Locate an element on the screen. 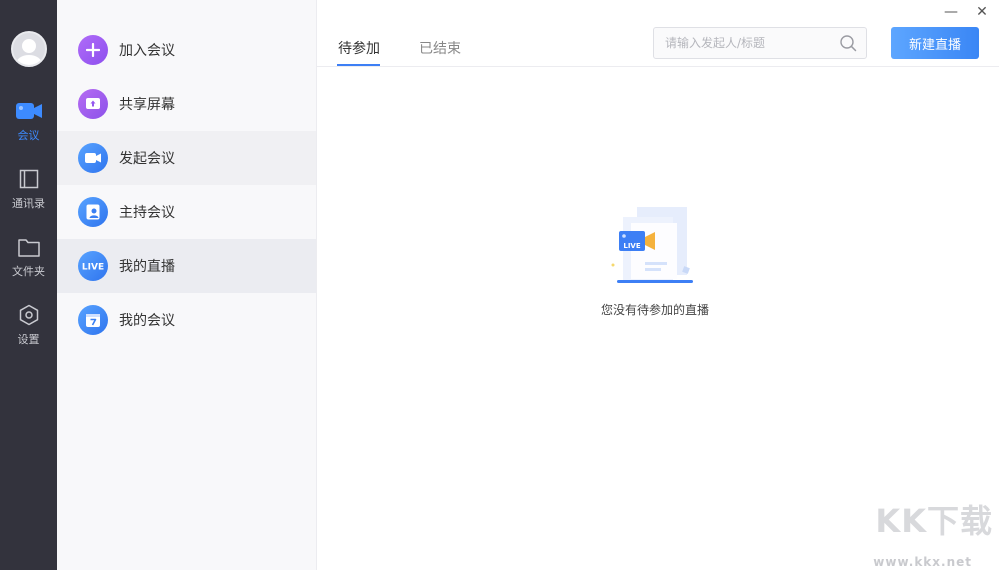 This screenshot has width=999, height=570. search-box is located at coordinates (760, 43).